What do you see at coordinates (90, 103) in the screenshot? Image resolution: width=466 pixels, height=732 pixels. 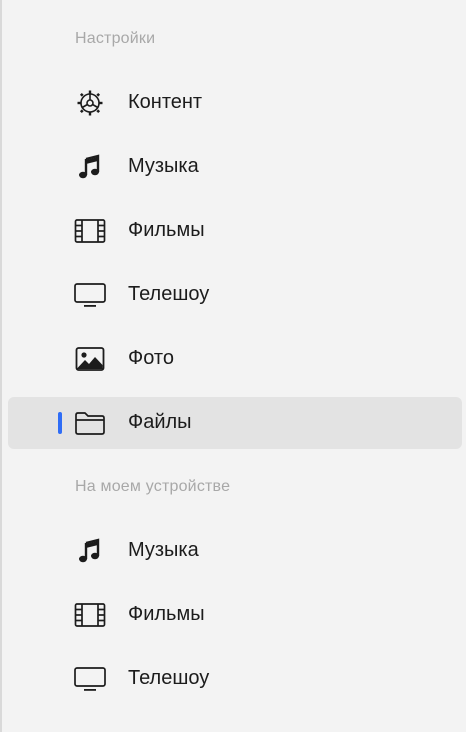 I see `gear-icon` at bounding box center [90, 103].